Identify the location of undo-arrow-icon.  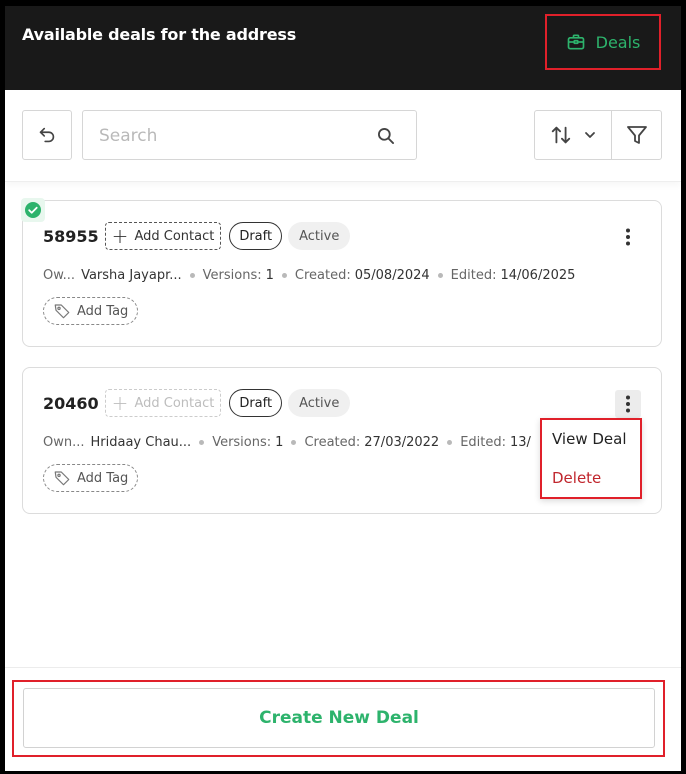
(47, 135).